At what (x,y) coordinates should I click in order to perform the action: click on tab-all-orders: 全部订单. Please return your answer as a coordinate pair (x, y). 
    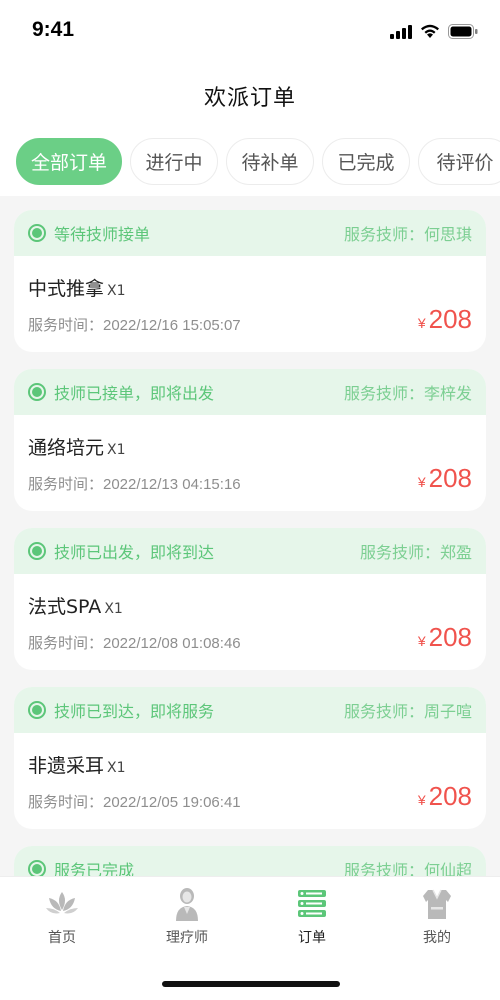
    Looking at the image, I should click on (69, 161).